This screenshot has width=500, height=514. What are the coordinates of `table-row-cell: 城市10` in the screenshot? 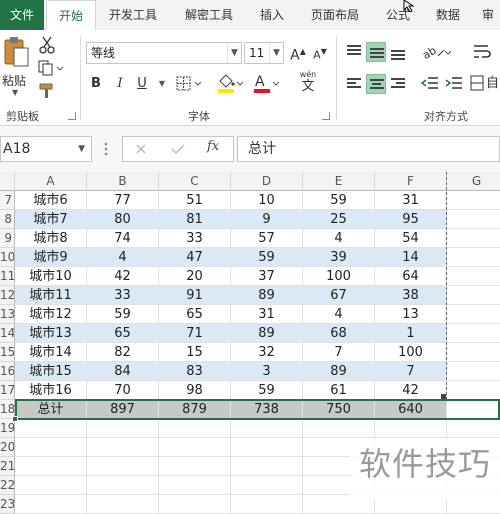 It's located at (51, 276).